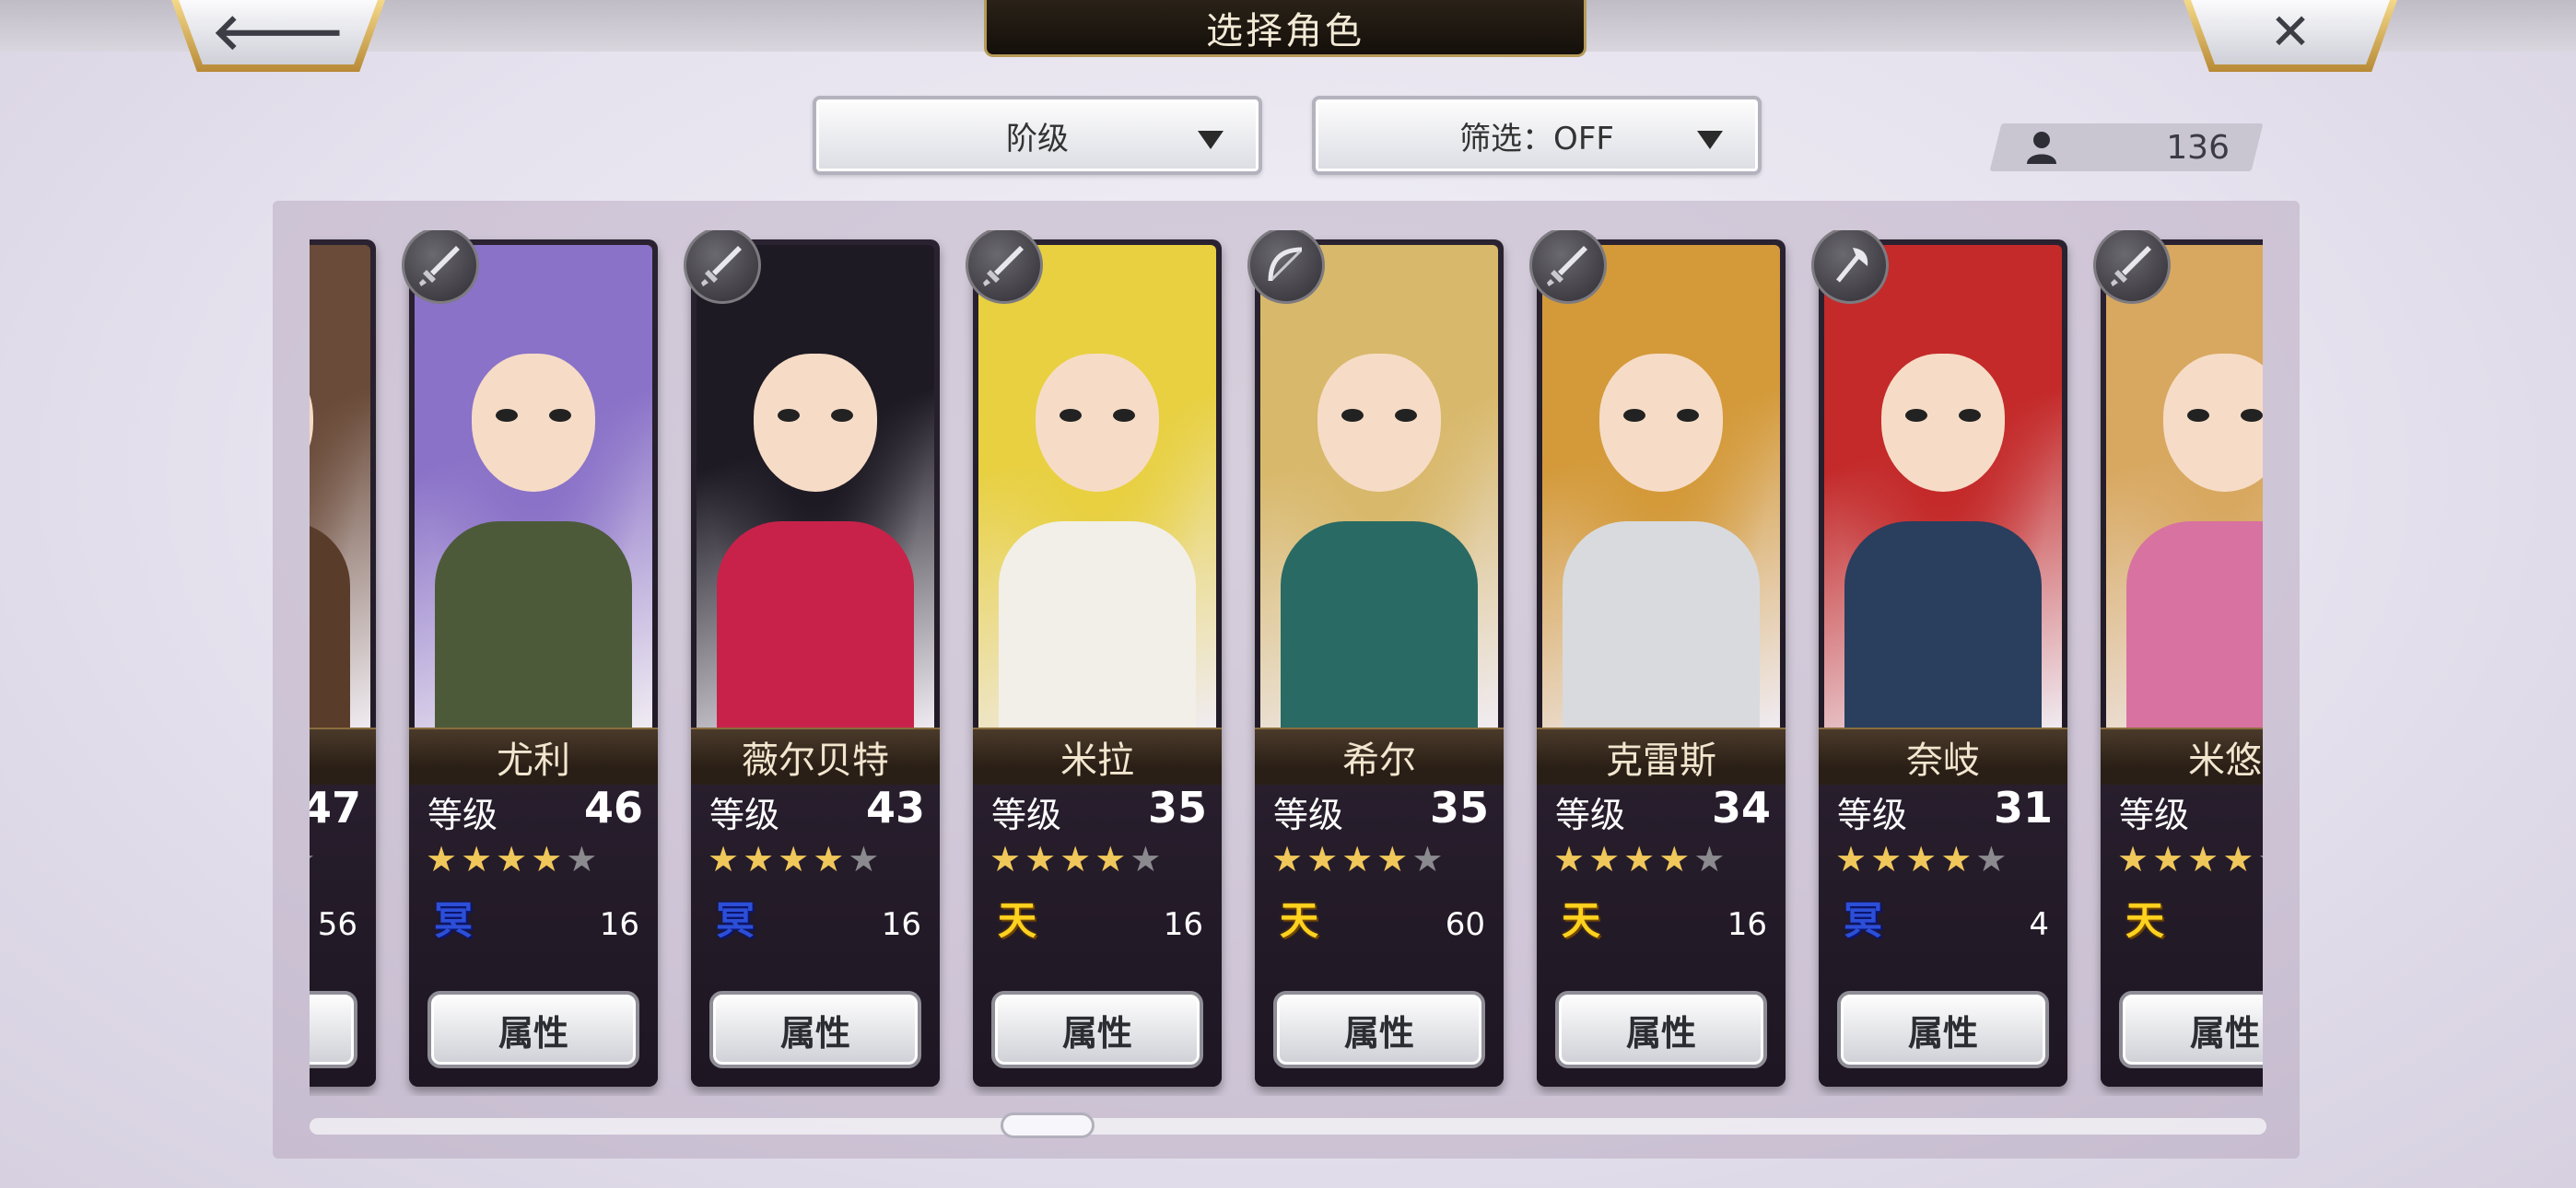 The height and width of the screenshot is (1188, 2576). What do you see at coordinates (1939, 658) in the screenshot?
I see `character-card: 奈岐 等级 31 ★ ★ ★ ★ ★ 冥 4 属性` at bounding box center [1939, 658].